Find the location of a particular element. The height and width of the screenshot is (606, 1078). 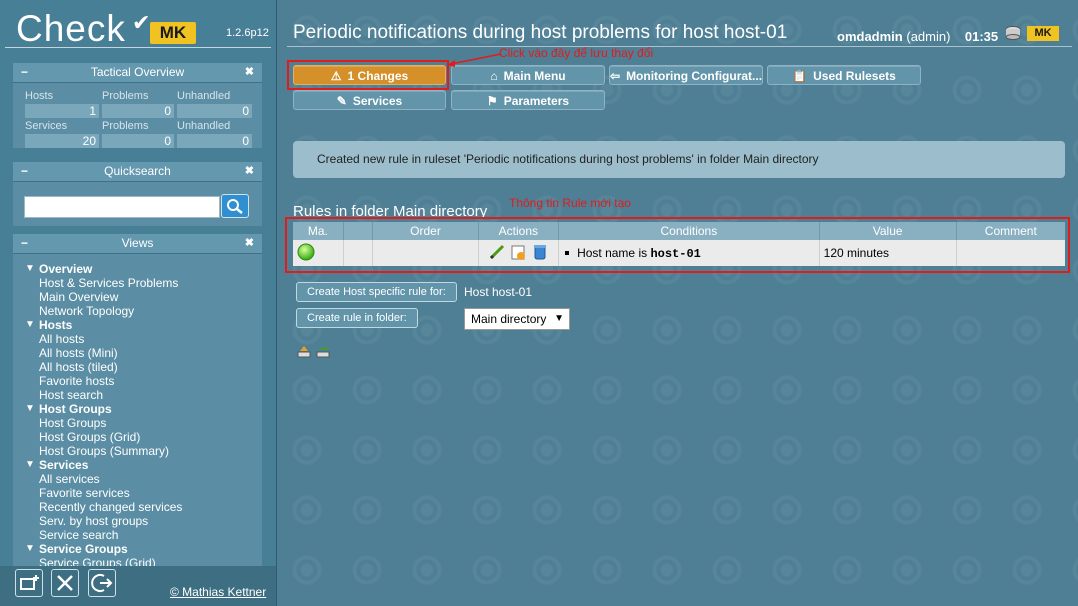

snapin-header: − Views ✖ is located at coordinates (137, 244).